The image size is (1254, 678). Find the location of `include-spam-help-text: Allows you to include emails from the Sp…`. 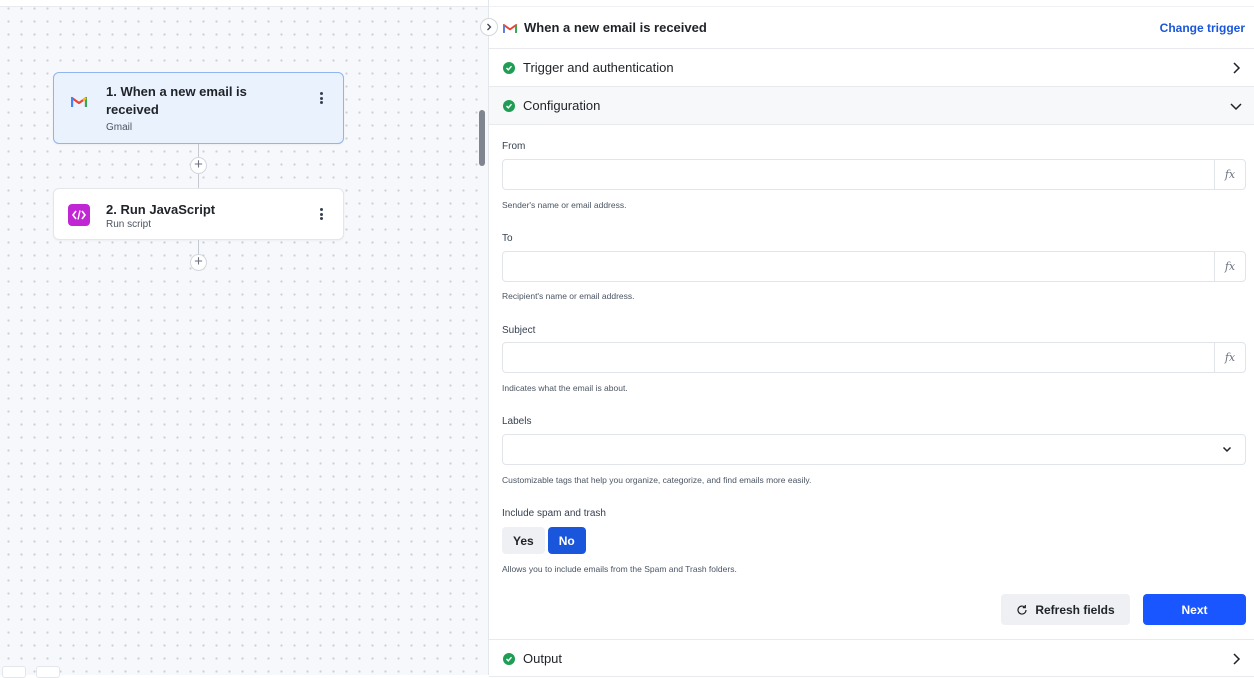

include-spam-help-text: Allows you to include emails from the Sp… is located at coordinates (619, 569).